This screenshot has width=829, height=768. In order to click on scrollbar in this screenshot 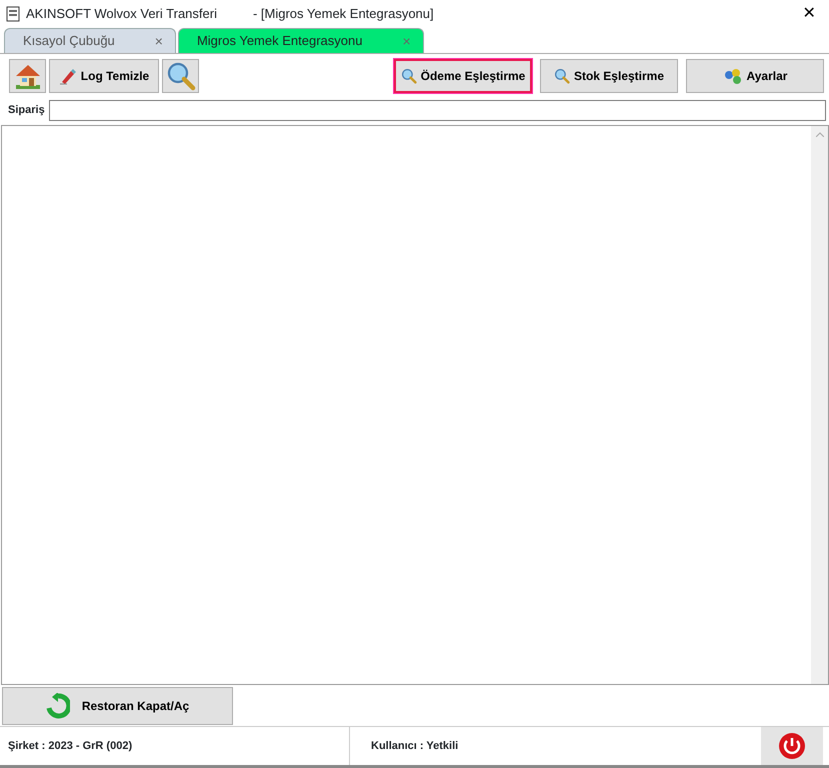, I will do `click(819, 405)`.